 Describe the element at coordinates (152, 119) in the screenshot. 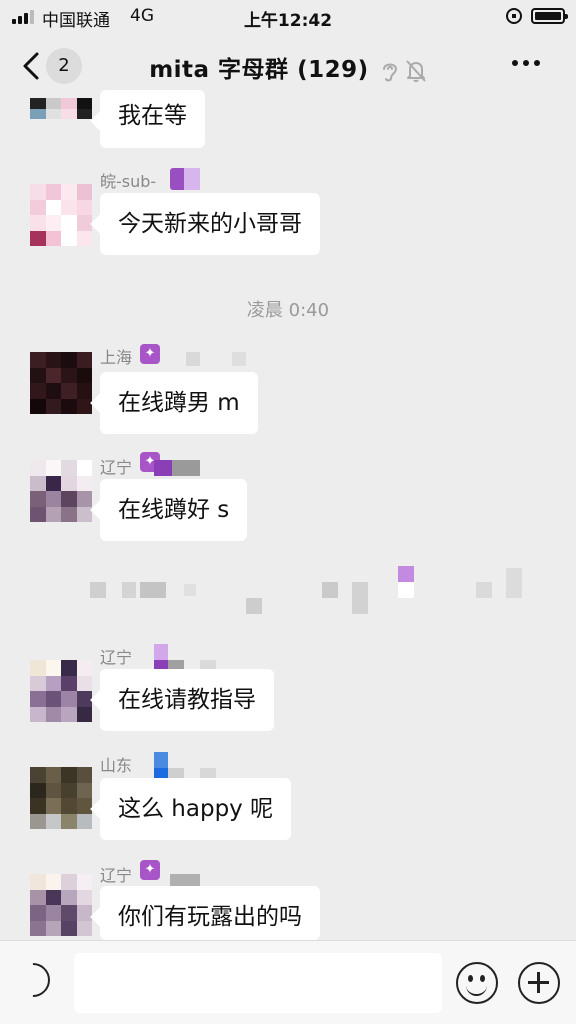

I see `message-bubble: 我在等` at that location.